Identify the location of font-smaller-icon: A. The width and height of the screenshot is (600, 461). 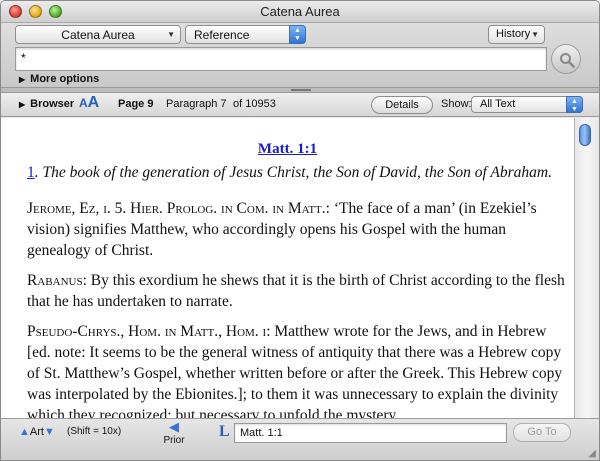
(83, 103).